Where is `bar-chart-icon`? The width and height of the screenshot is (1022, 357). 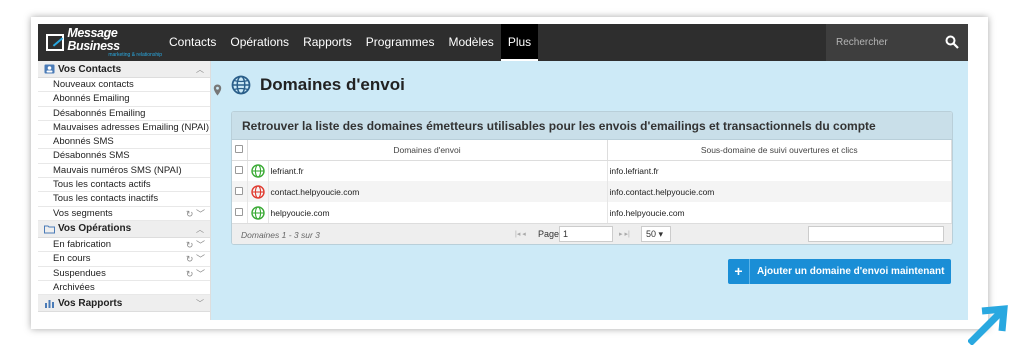 bar-chart-icon is located at coordinates (49, 304).